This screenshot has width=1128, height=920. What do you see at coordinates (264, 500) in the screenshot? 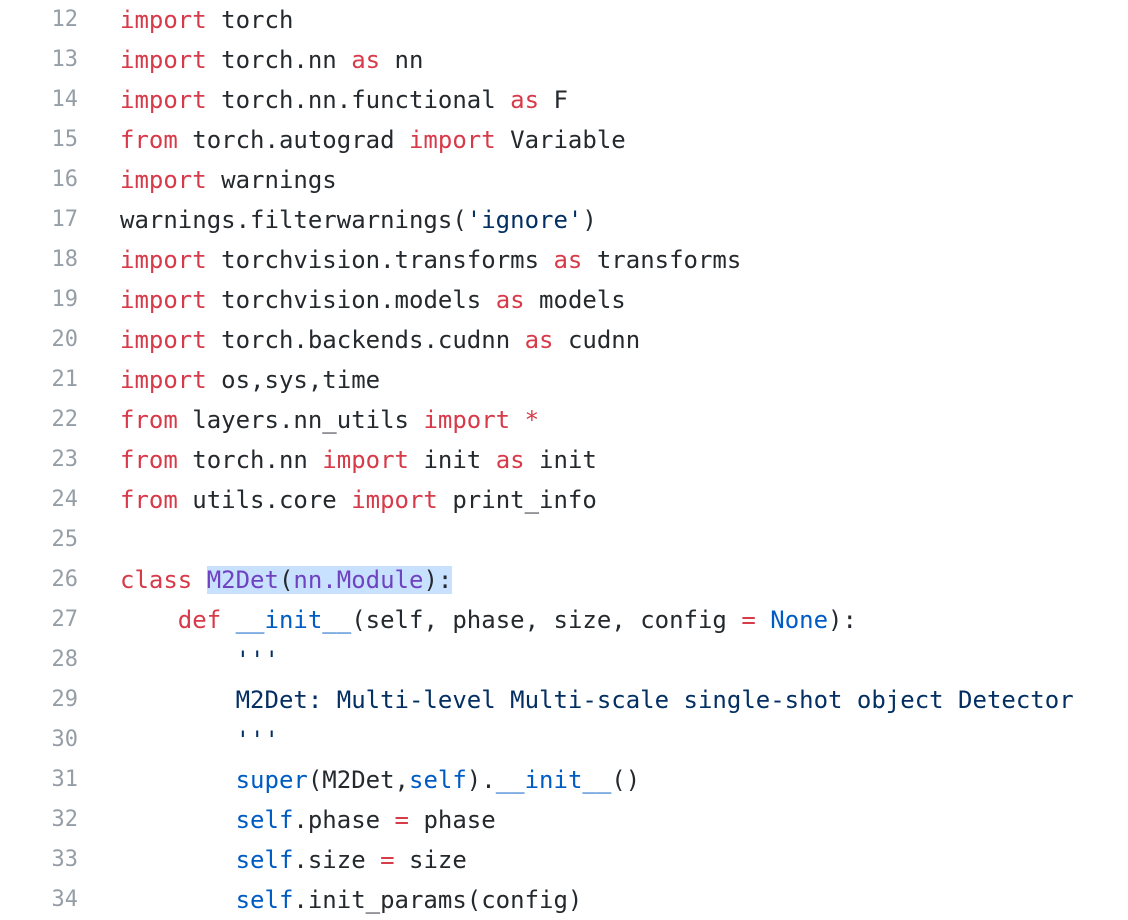
I see `code-token: utils.core` at bounding box center [264, 500].